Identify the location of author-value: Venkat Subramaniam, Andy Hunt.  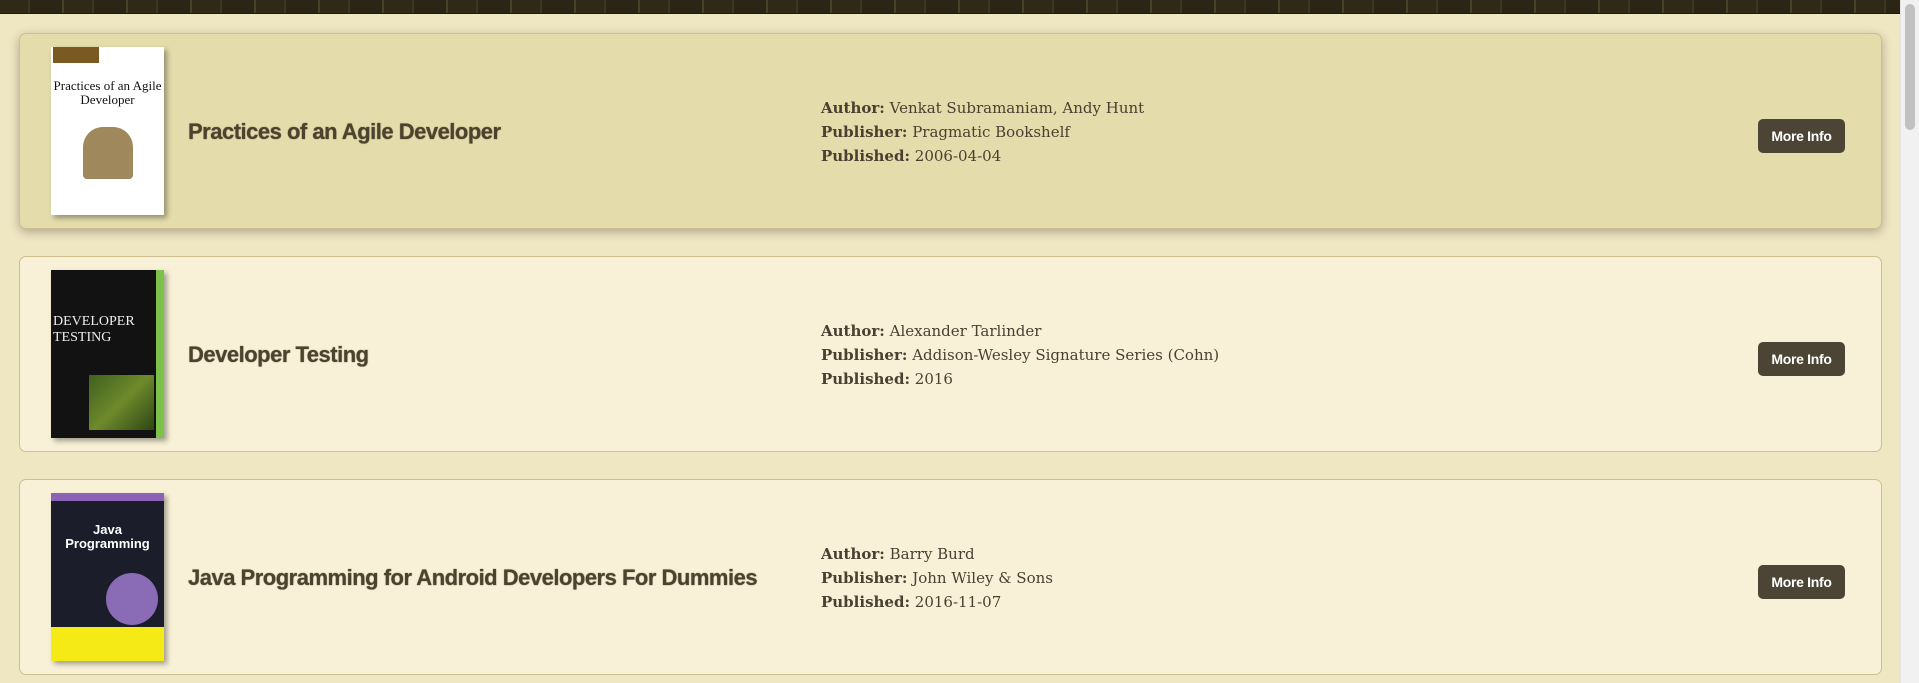
(1017, 108).